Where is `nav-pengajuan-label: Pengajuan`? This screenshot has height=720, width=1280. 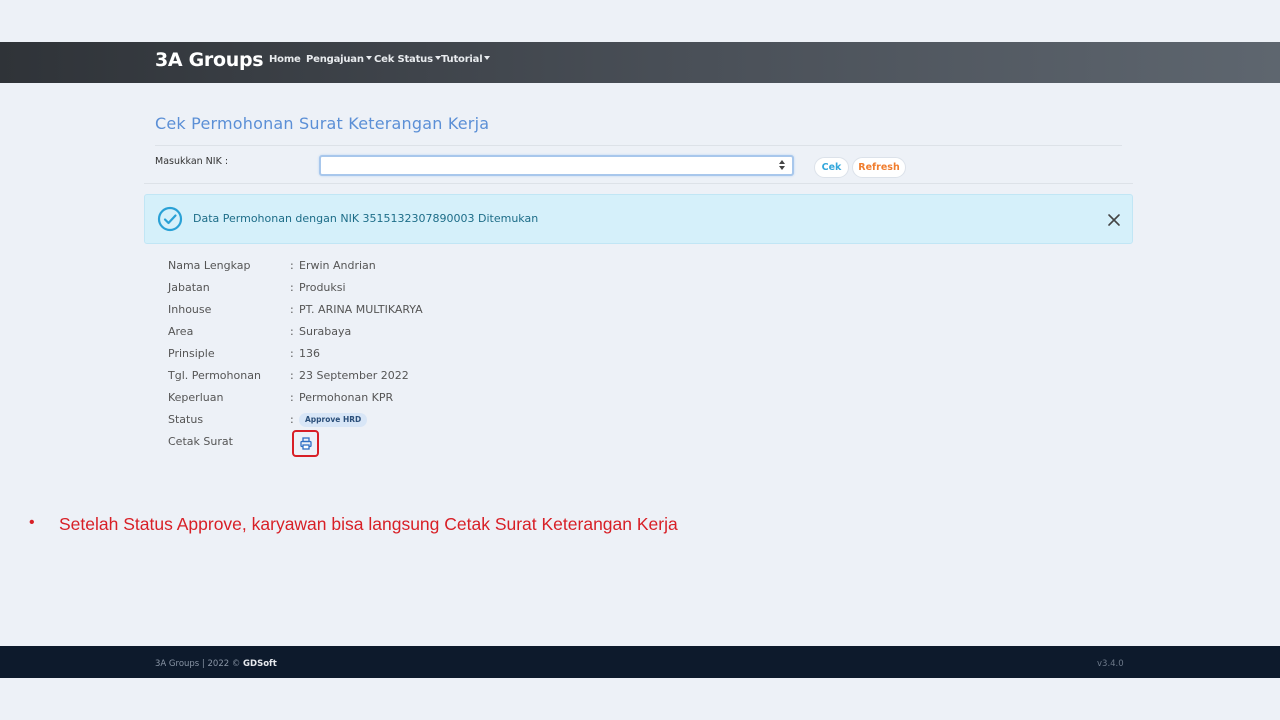 nav-pengajuan-label: Pengajuan is located at coordinates (335, 59).